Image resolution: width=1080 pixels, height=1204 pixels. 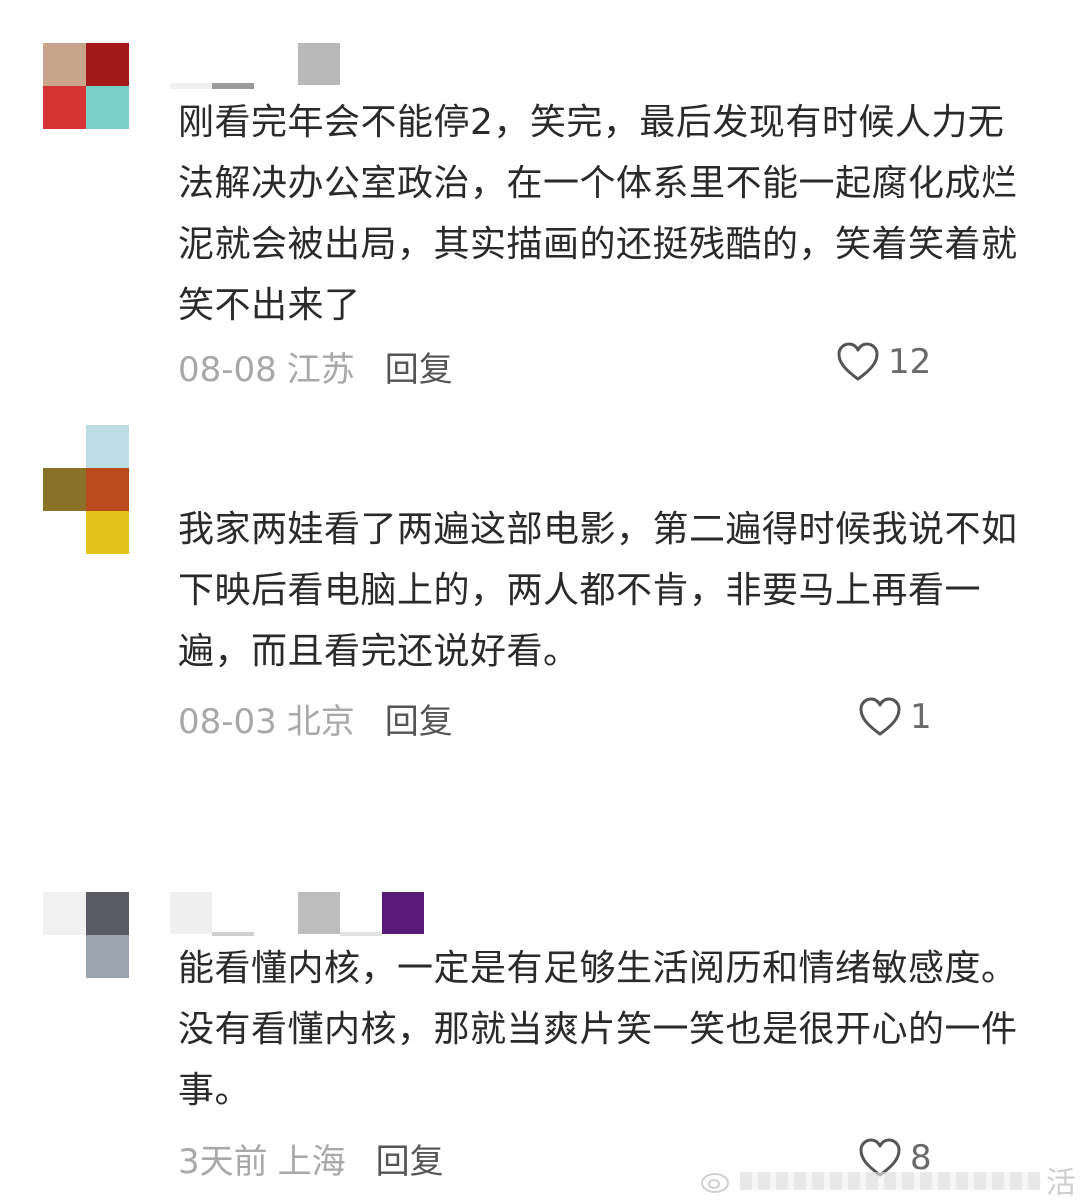 What do you see at coordinates (320, 370) in the screenshot?
I see `comment-region: 江苏` at bounding box center [320, 370].